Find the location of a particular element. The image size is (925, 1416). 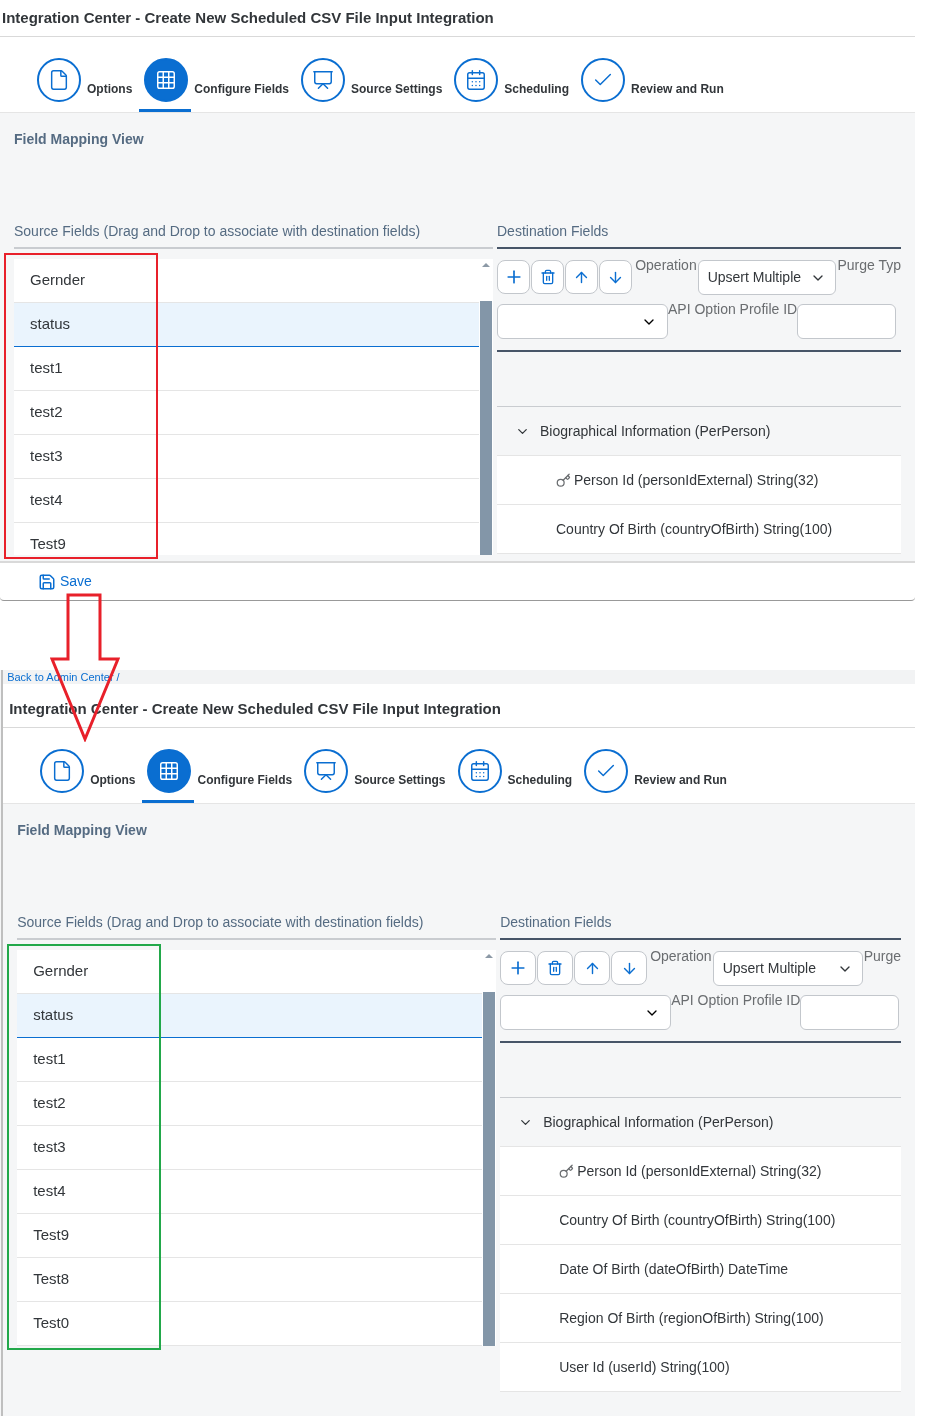

save-button: Save is located at coordinates (65, 581).